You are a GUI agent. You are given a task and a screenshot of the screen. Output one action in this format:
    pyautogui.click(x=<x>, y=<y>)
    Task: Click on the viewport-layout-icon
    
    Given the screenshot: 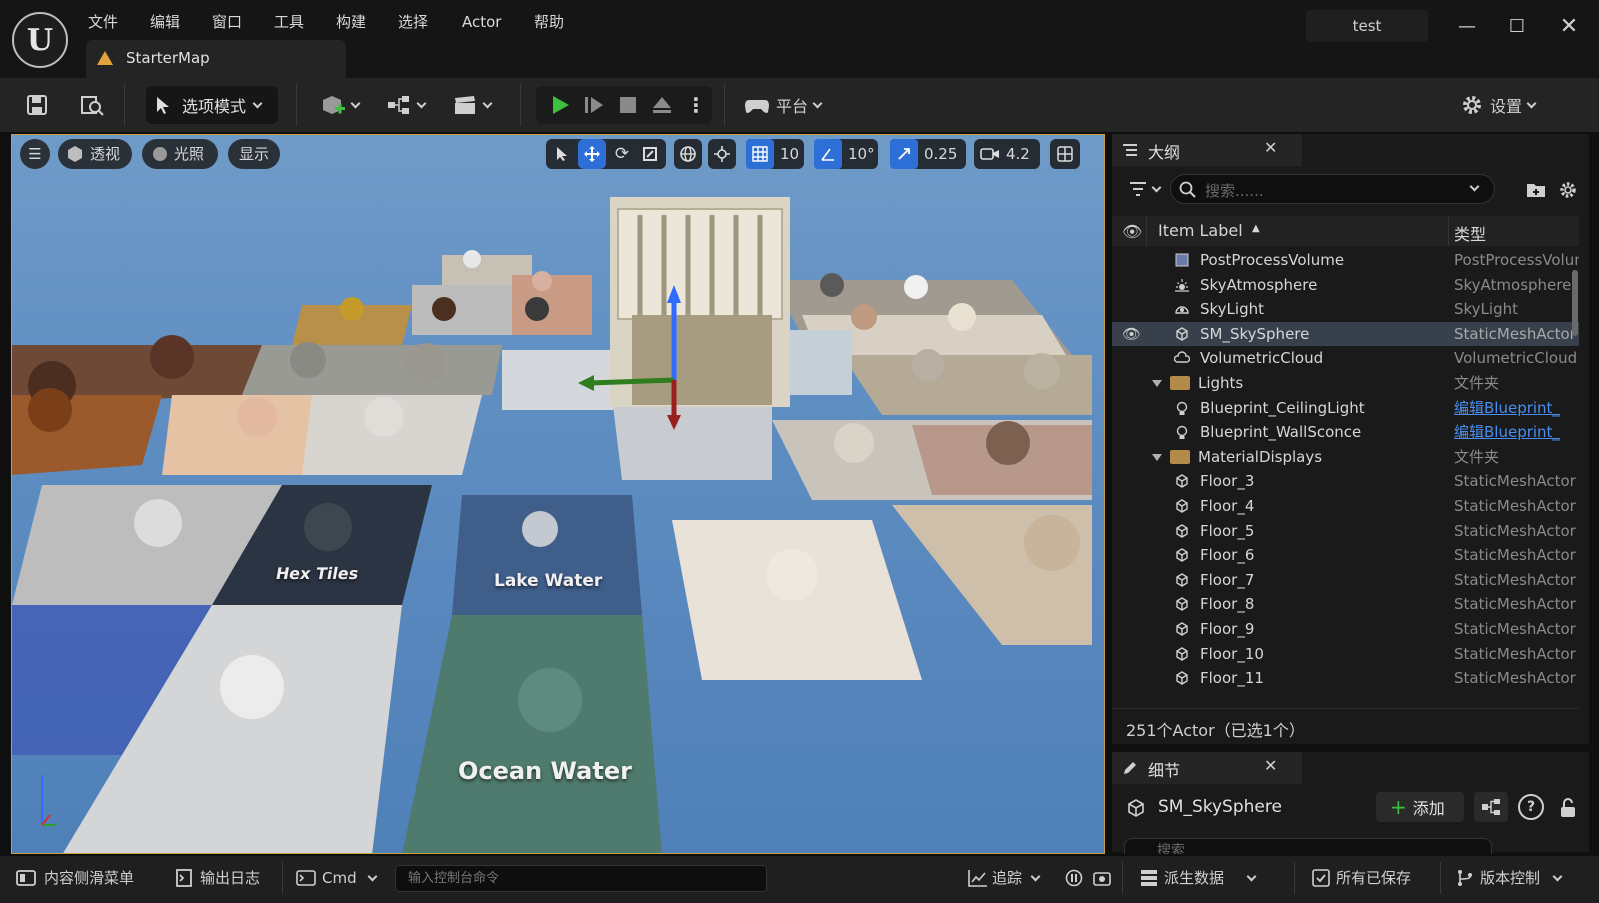 What is the action you would take?
    pyautogui.click(x=1065, y=154)
    